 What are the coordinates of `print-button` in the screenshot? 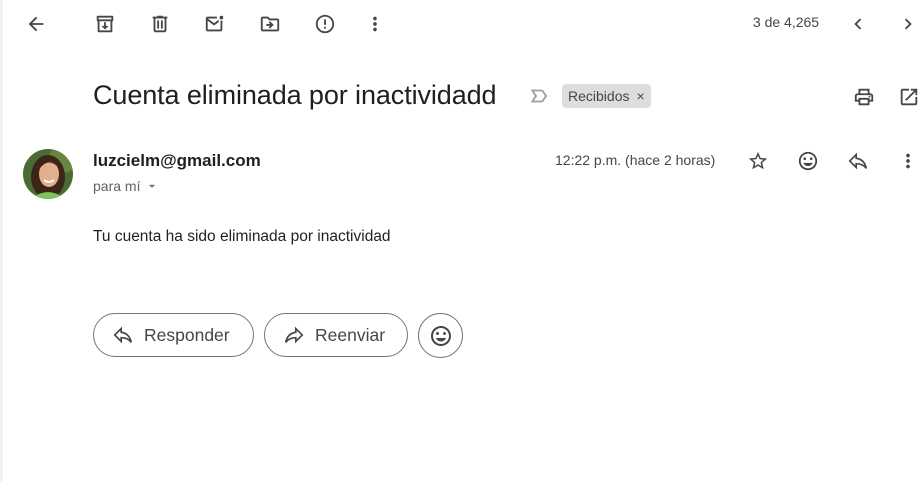 It's located at (864, 97).